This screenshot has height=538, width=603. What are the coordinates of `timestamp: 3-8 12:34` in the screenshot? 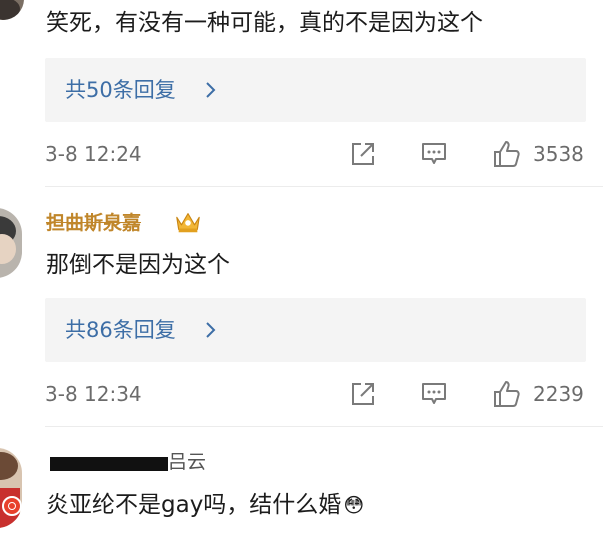 It's located at (93, 394).